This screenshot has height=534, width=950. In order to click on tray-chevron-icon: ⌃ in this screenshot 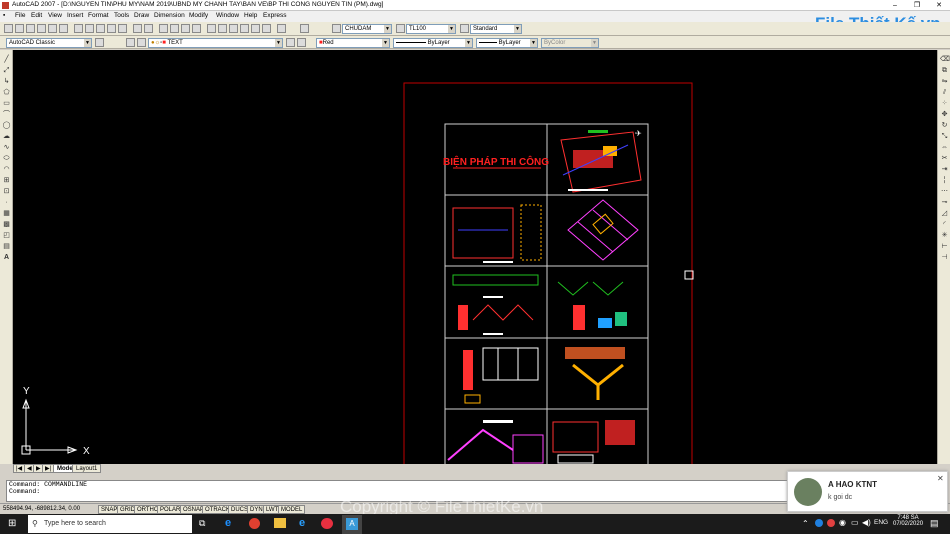, I will do `click(805, 523)`.